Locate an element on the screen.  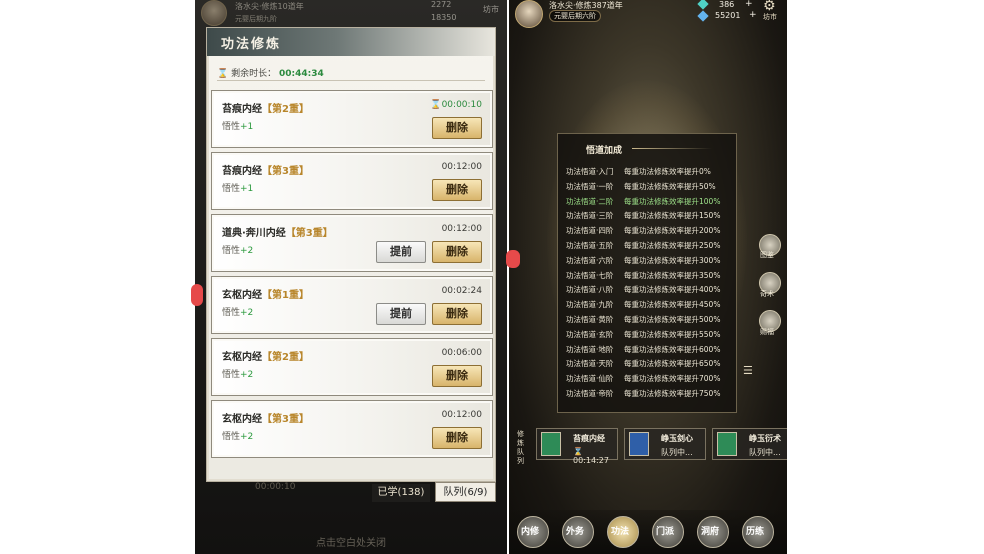
bonus-row: 功法悟道·帝阶 每重功法修炼效率提升750% is located at coordinates (643, 395).